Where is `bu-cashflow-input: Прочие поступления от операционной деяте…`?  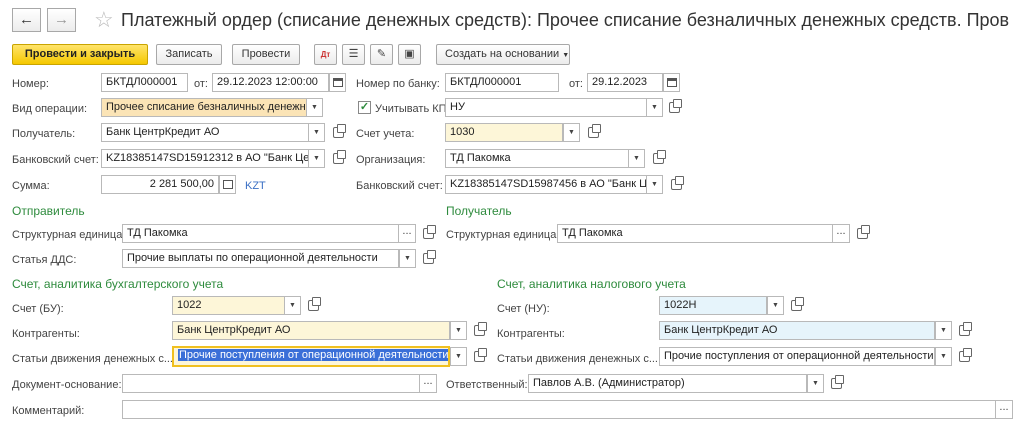
bu-cashflow-input: Прочие поступления от операционной деяте… is located at coordinates (311, 356).